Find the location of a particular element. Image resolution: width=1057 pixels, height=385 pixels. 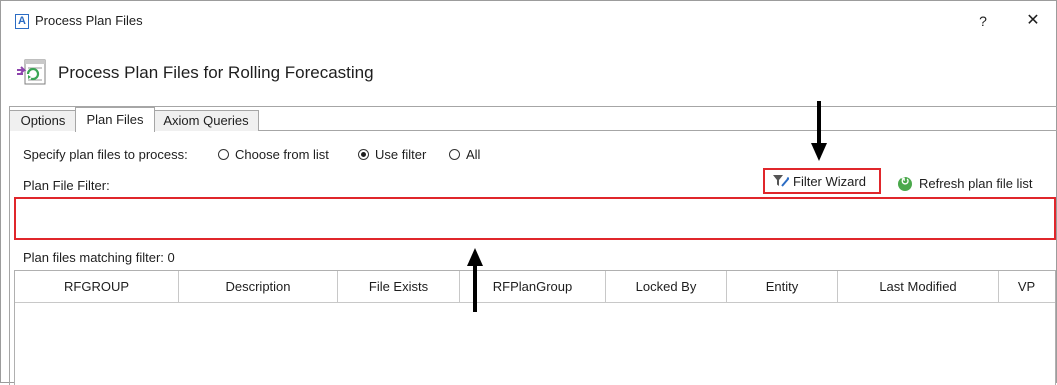

window-title: Process Plan Files is located at coordinates (89, 20).